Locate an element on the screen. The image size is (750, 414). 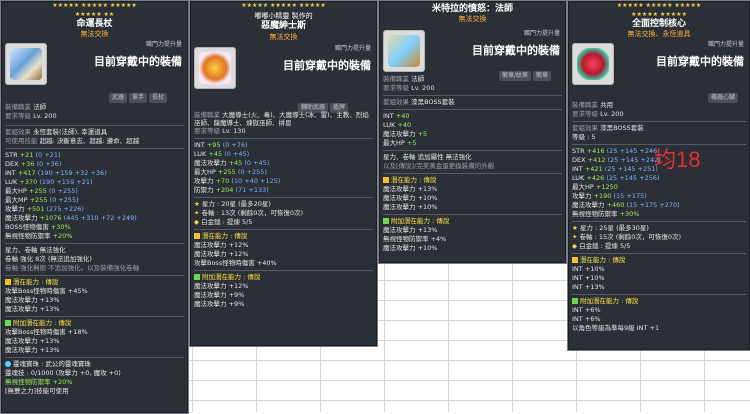
stat-name: 防禦力 is located at coordinates (204, 190).